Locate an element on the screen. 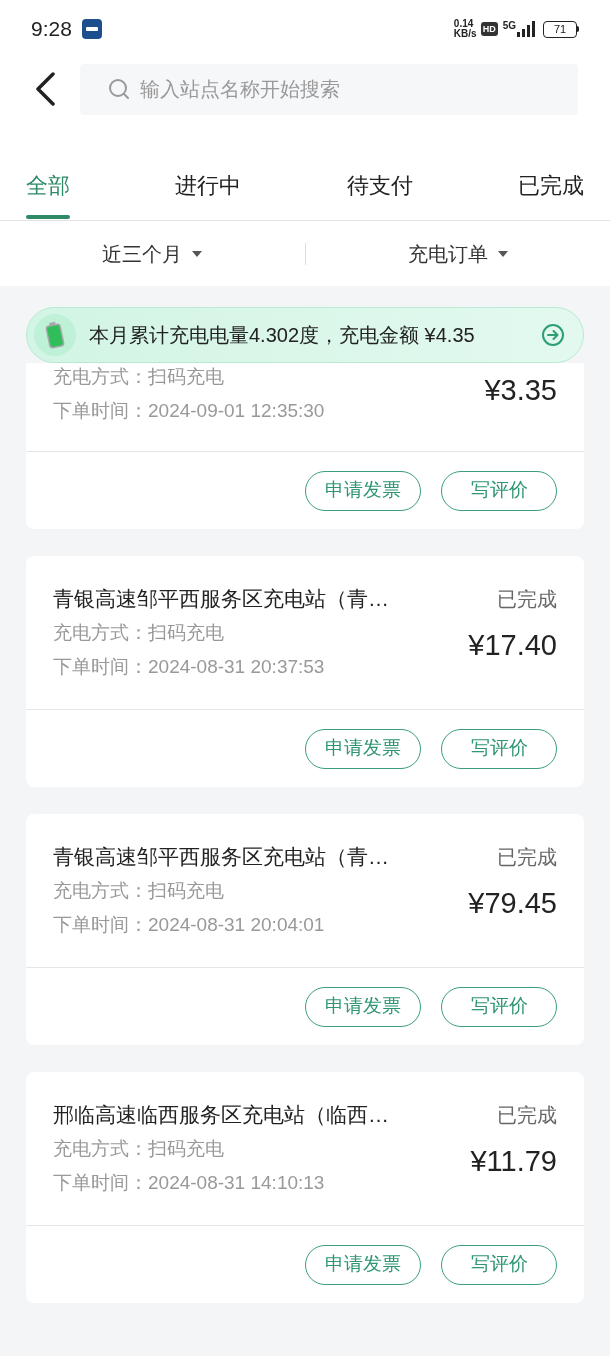  search-input: 输入站点名称开始搜索 is located at coordinates (345, 89).